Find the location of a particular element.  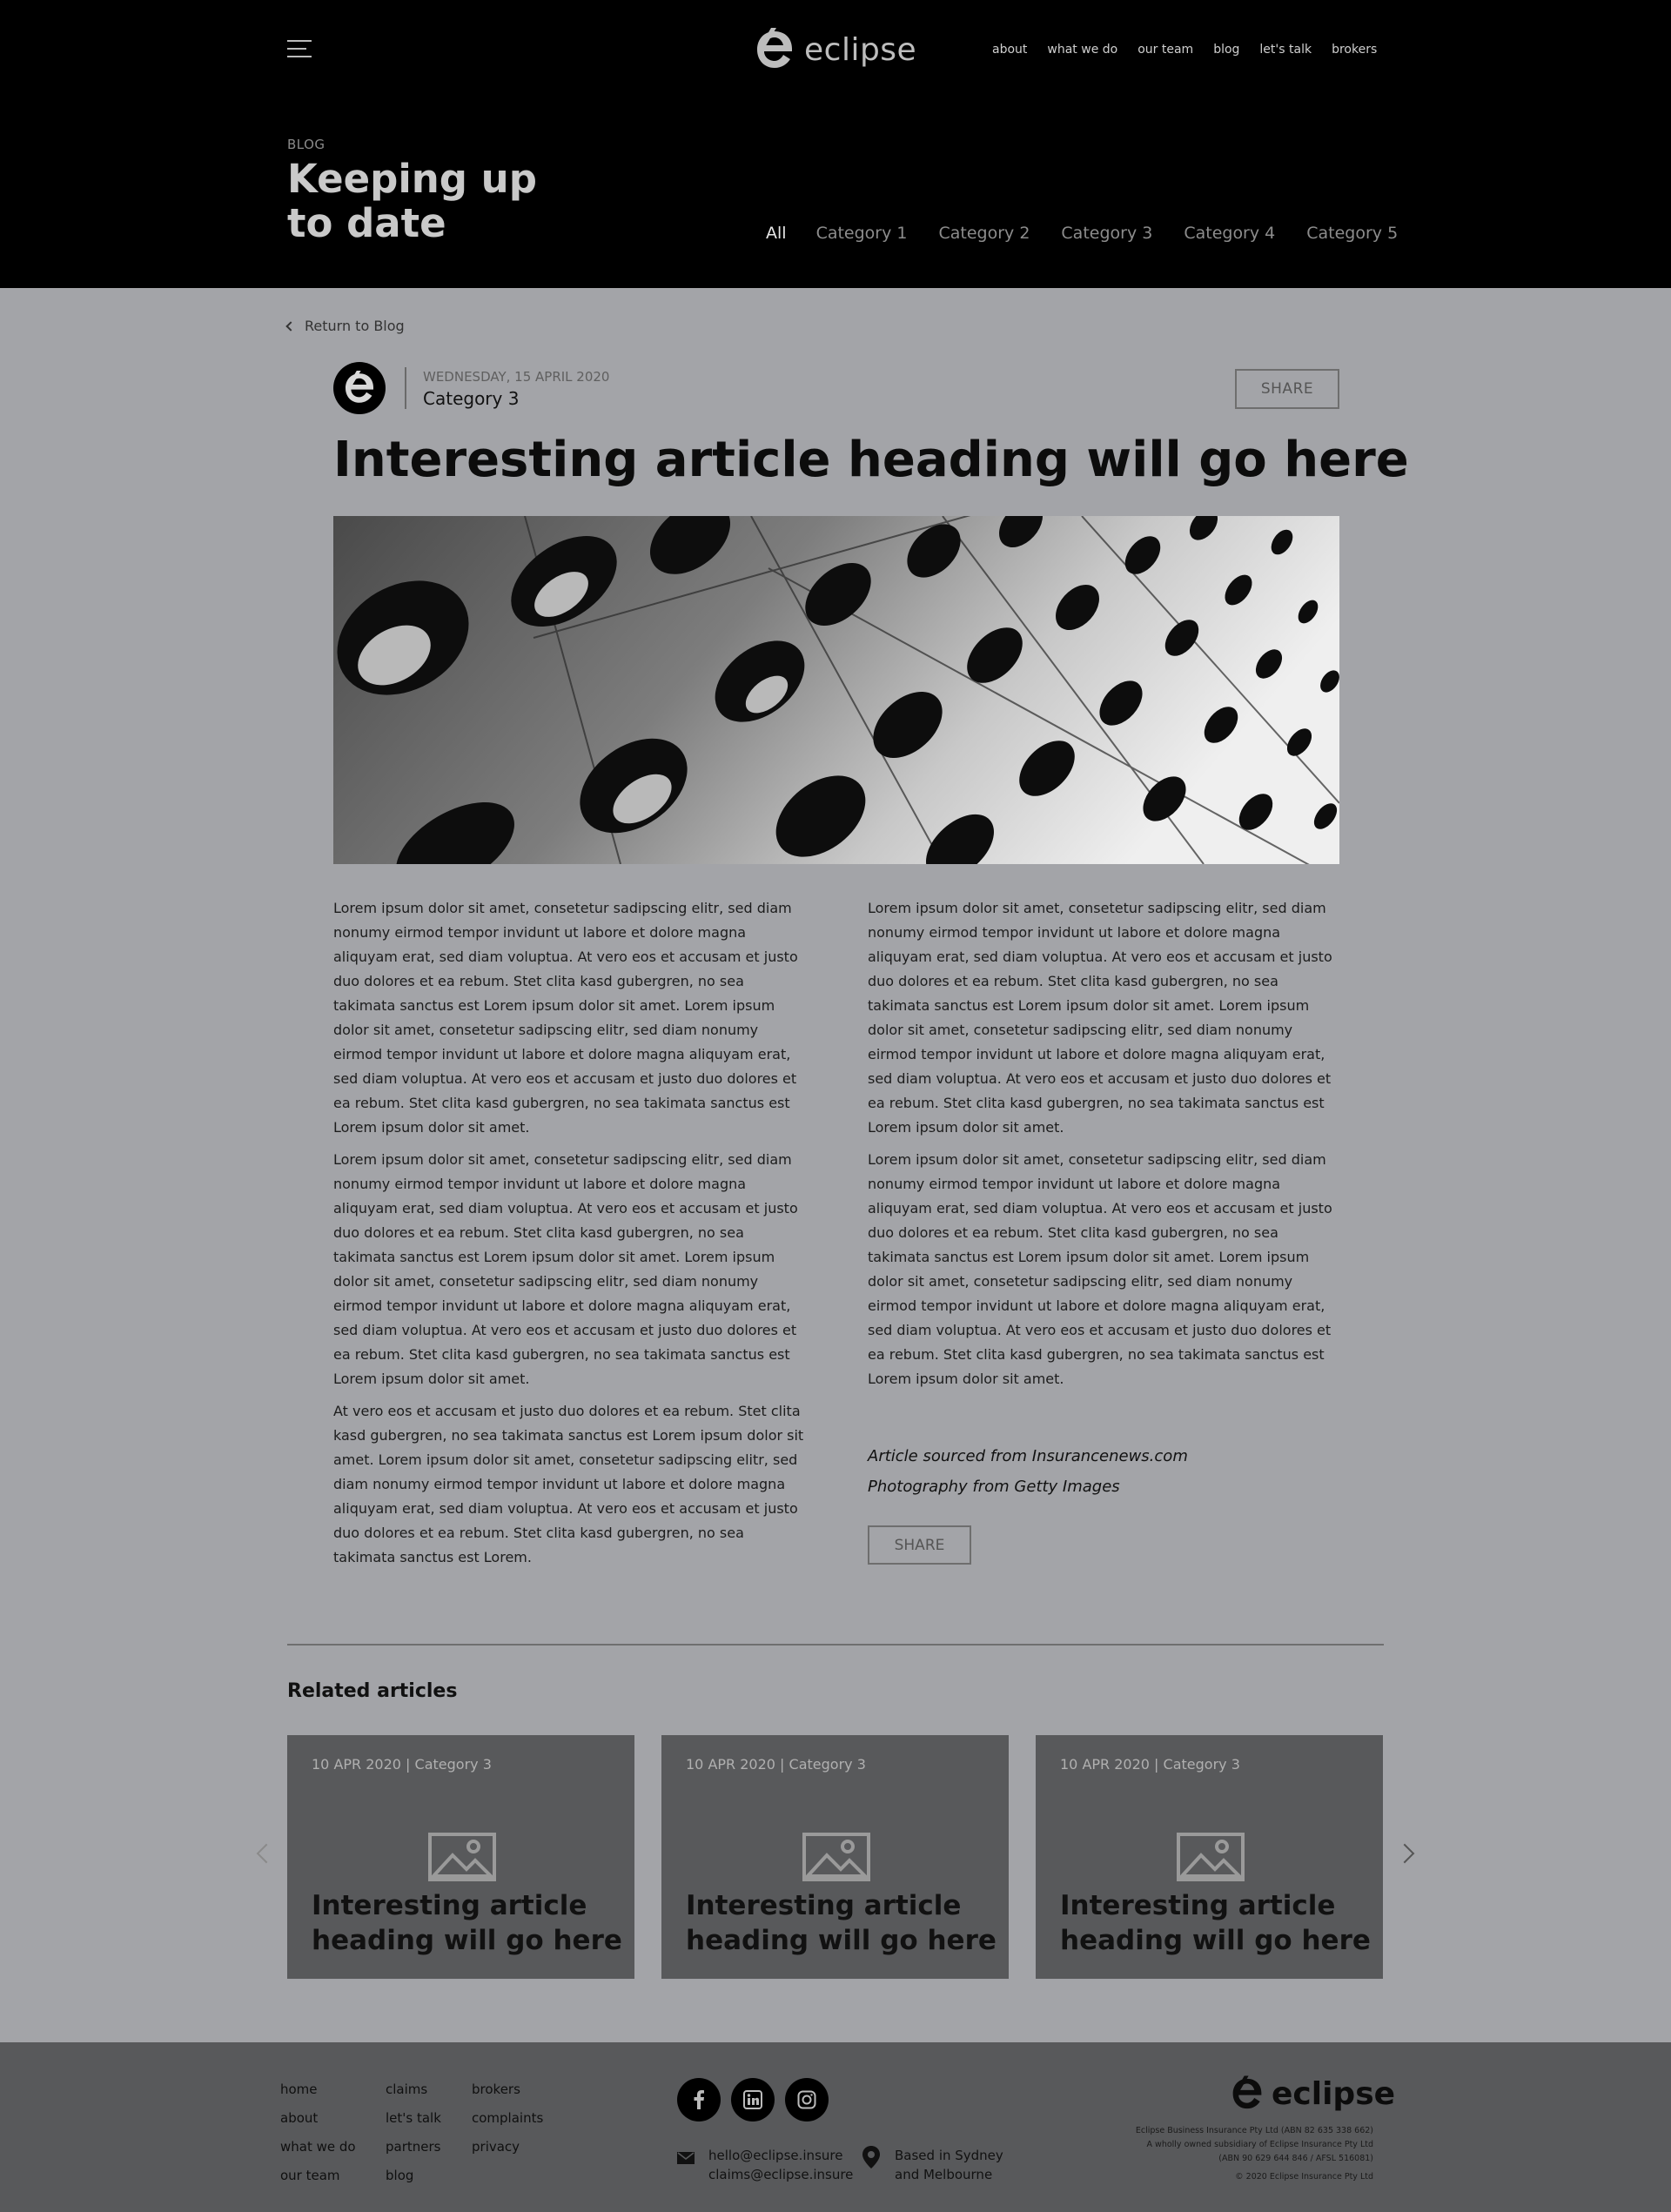

credit-photo: Photography from Getty Images is located at coordinates (994, 1487).